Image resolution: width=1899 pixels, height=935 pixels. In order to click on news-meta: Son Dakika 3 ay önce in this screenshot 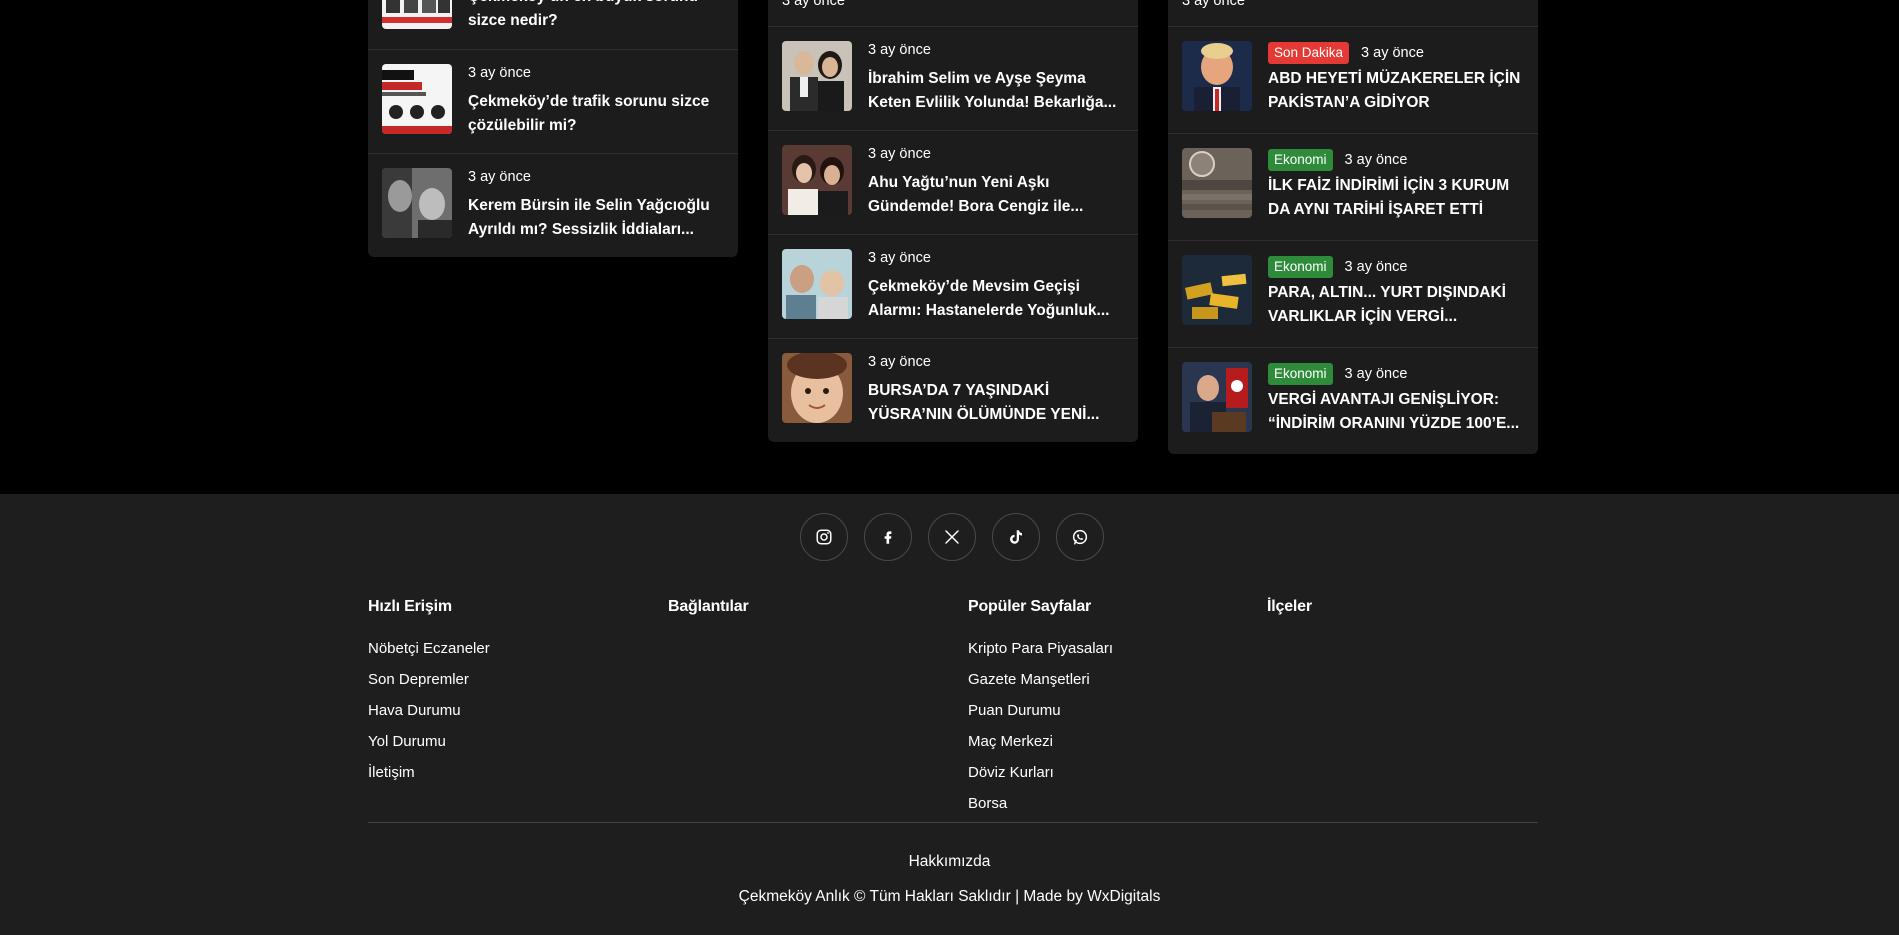, I will do `click(1346, 53)`.